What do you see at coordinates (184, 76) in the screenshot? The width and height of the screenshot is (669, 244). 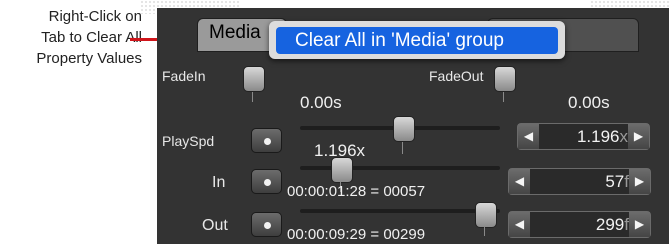 I see `fadein-label: FadeIn` at bounding box center [184, 76].